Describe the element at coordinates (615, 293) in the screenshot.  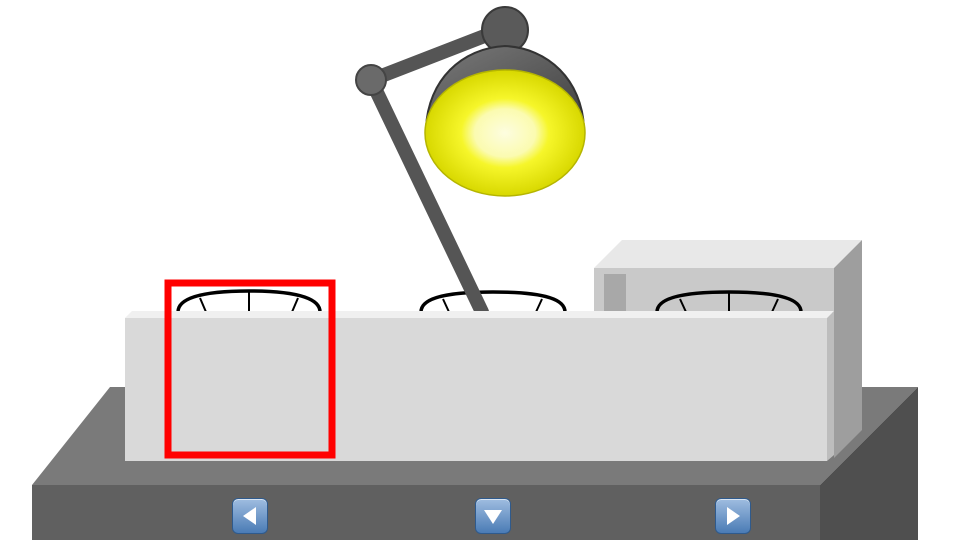
I see `back-box-inner` at that location.